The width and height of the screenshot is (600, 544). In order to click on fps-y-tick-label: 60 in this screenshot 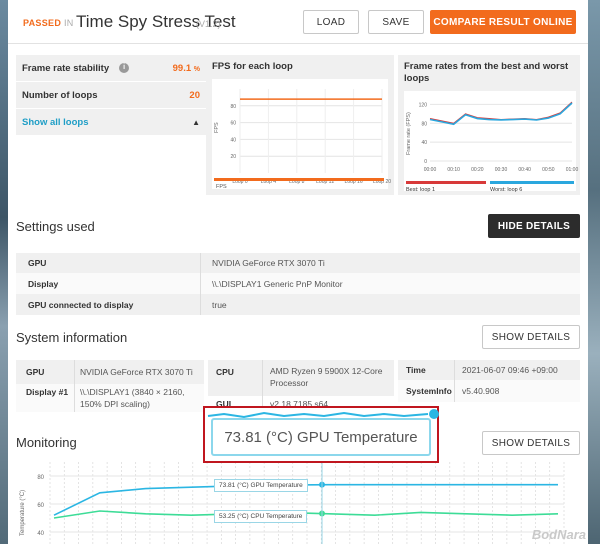, I will do `click(233, 124)`.